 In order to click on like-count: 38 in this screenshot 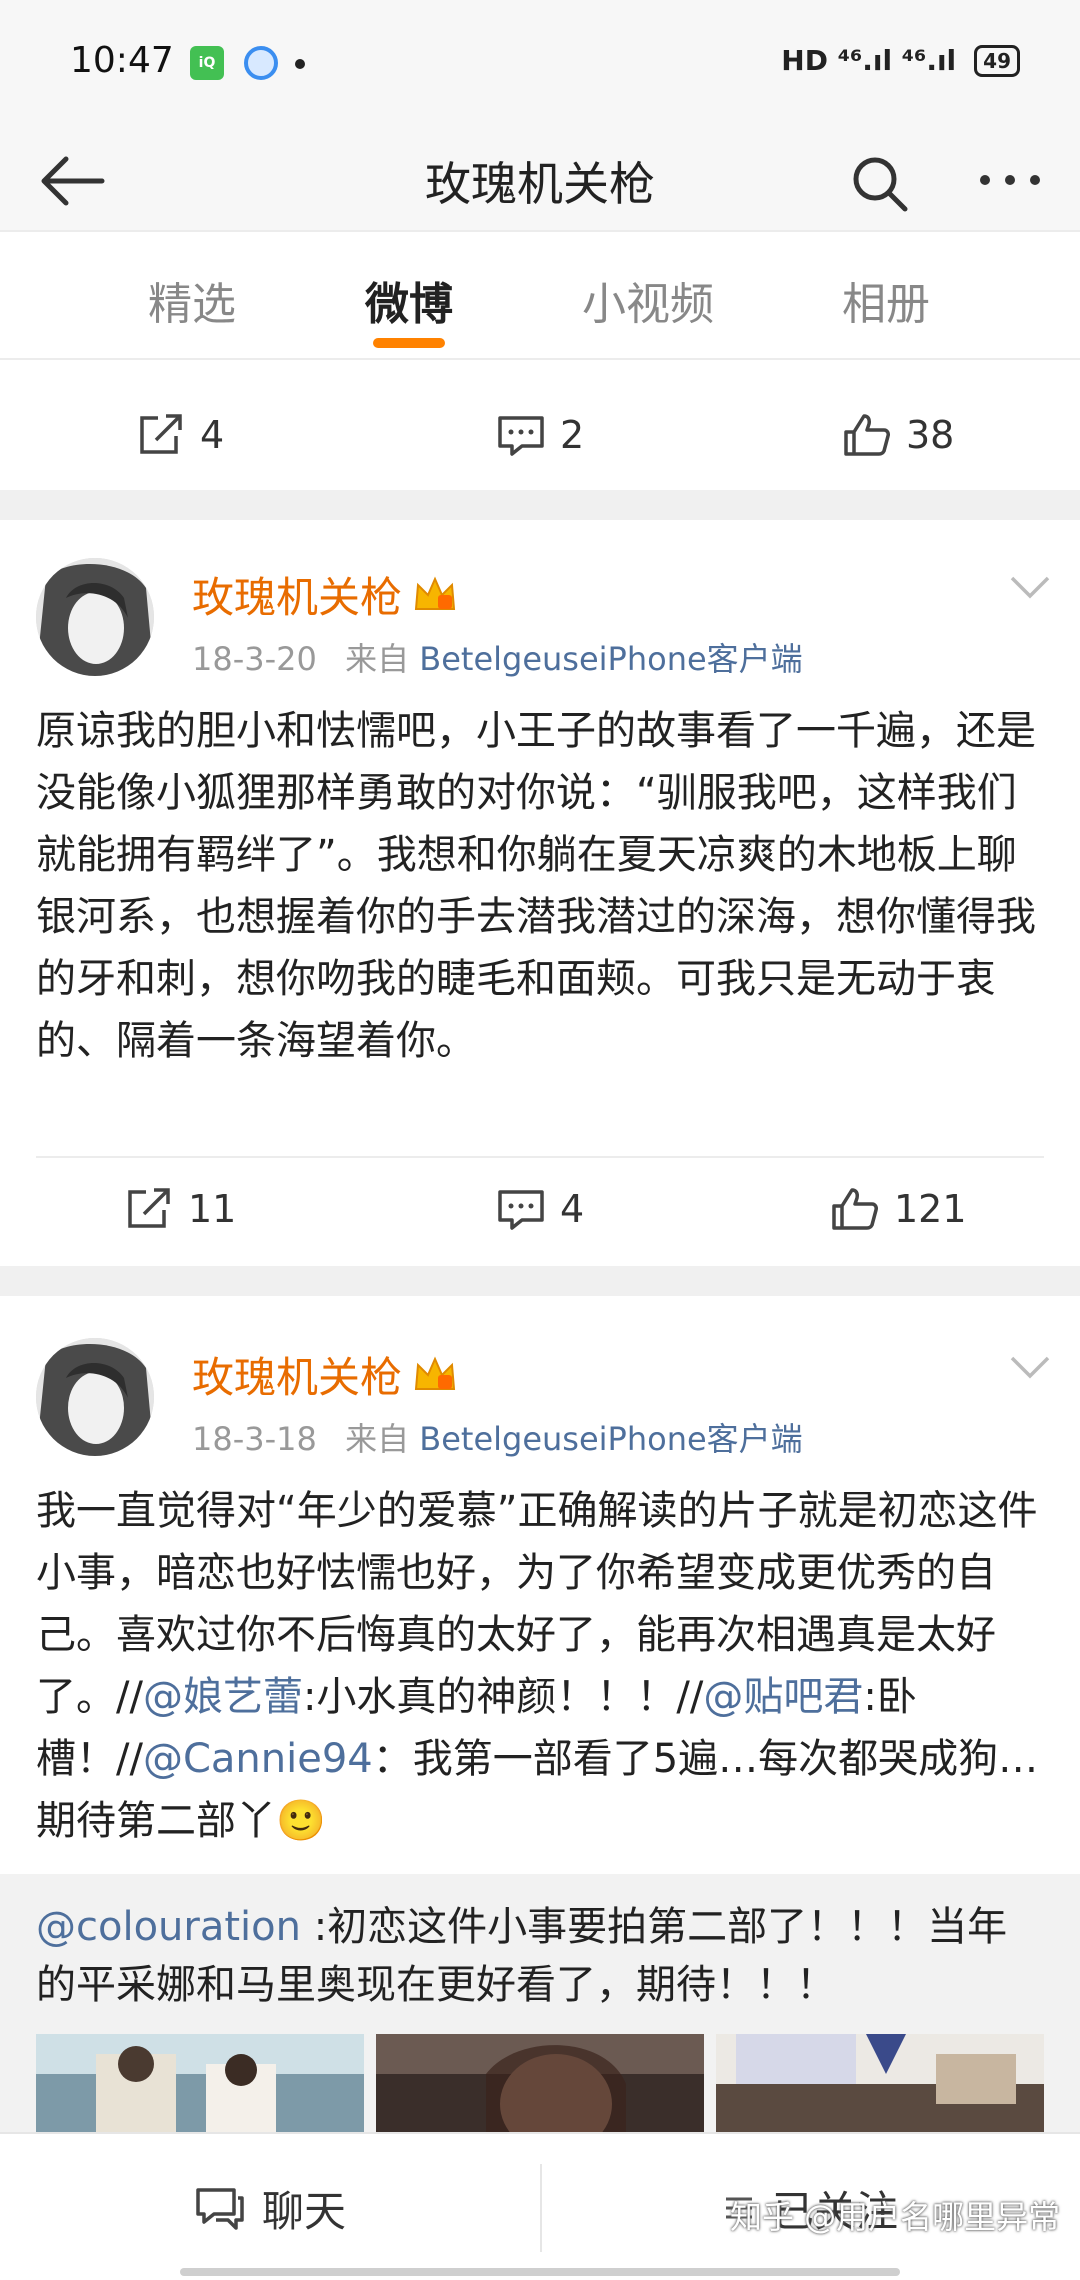, I will do `click(930, 435)`.